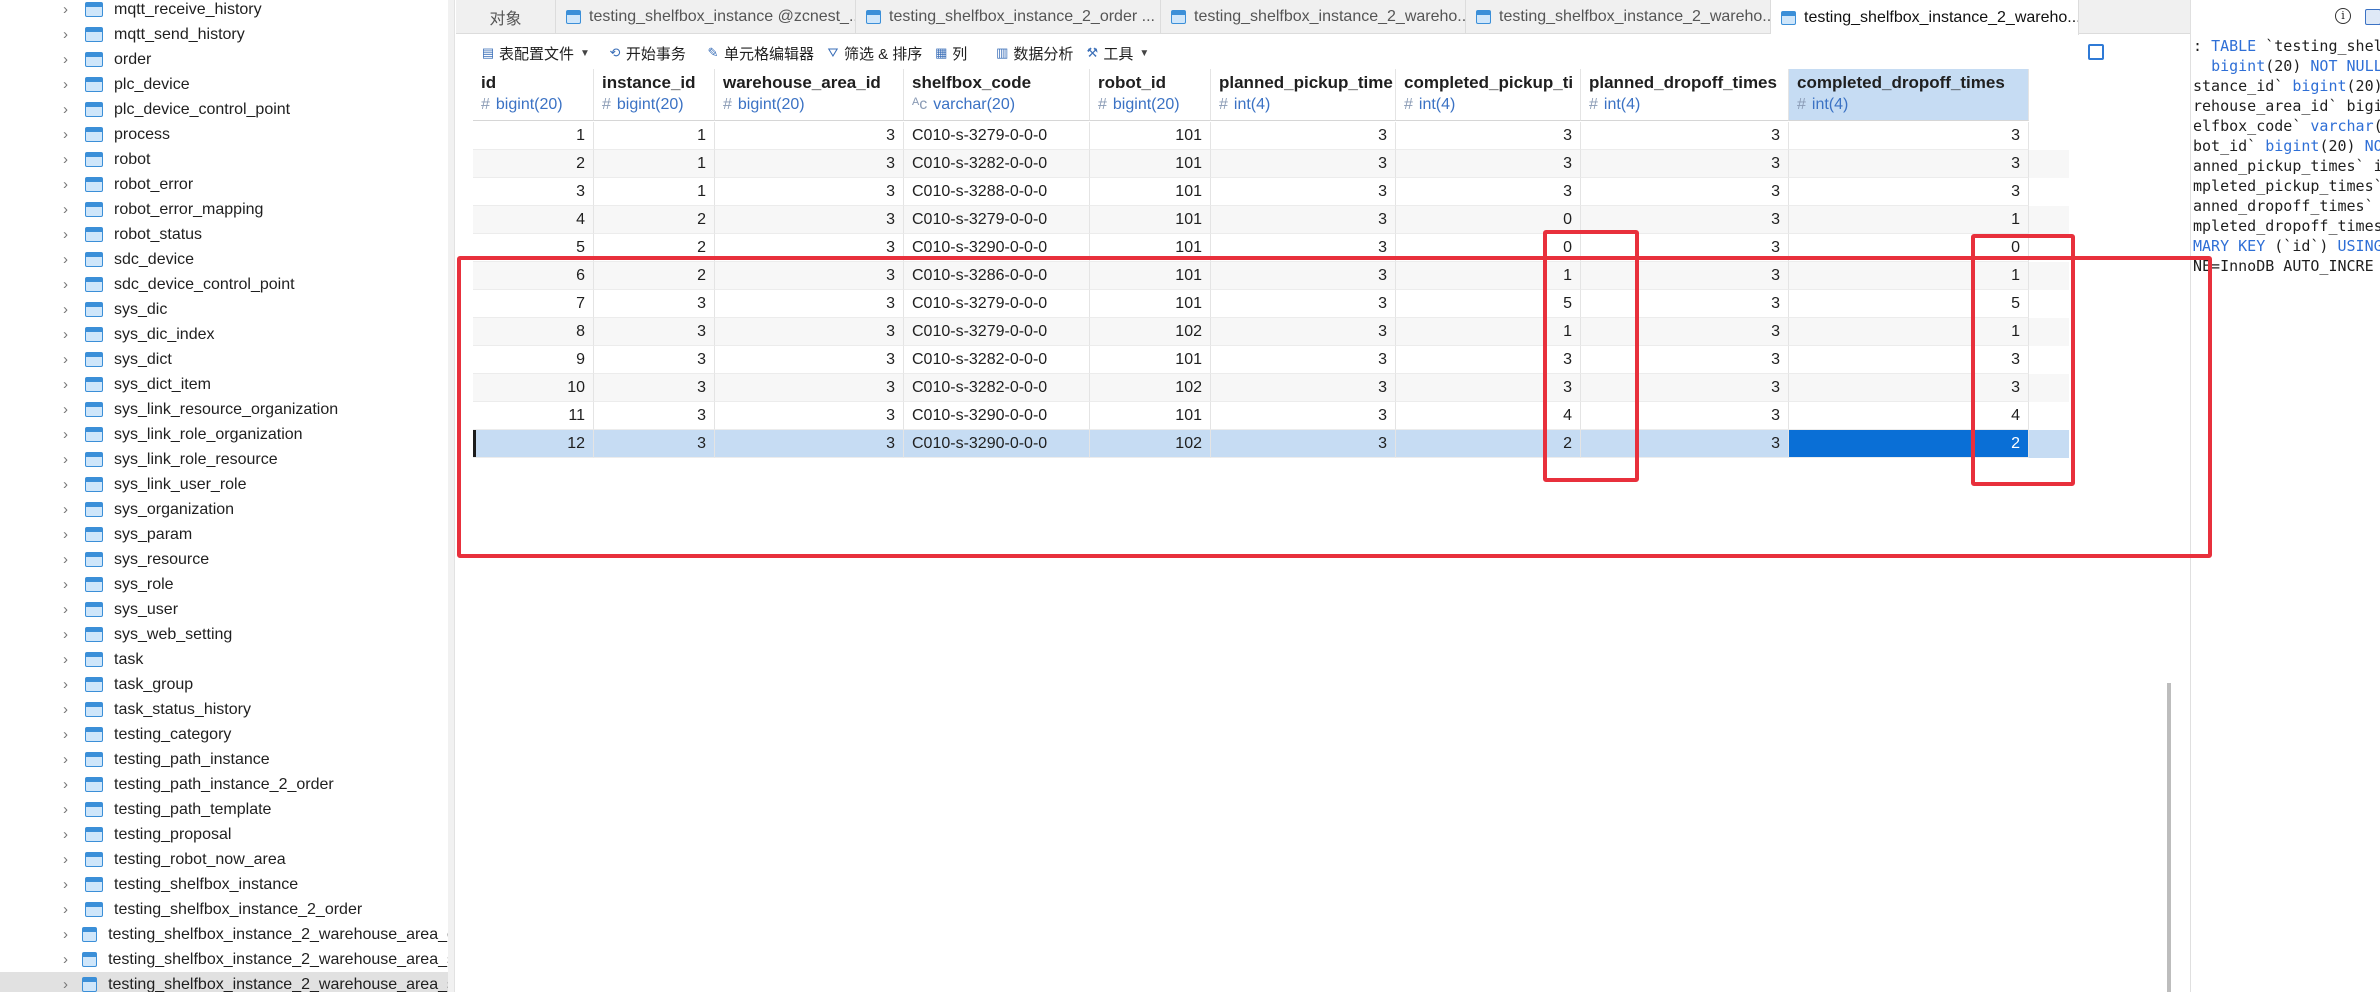 Image resolution: width=2380 pixels, height=992 pixels. Describe the element at coordinates (654, 220) in the screenshot. I see `cell-instance-id: 2` at that location.